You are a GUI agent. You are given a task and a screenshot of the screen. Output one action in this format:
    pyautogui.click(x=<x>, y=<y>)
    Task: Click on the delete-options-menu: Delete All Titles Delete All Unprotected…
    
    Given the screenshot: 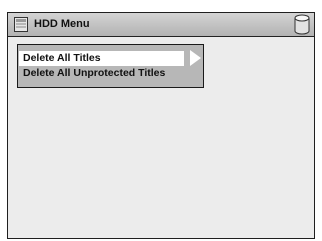 What is the action you would take?
    pyautogui.click(x=110, y=66)
    